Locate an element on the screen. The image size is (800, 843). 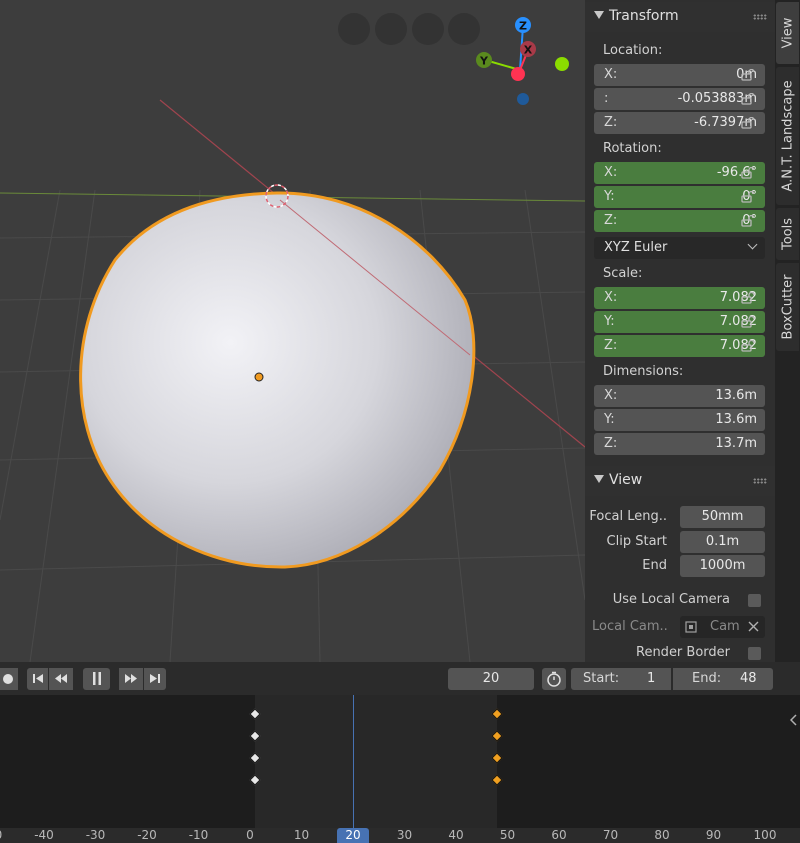
jump-end-icon is located at coordinates (155, 678).